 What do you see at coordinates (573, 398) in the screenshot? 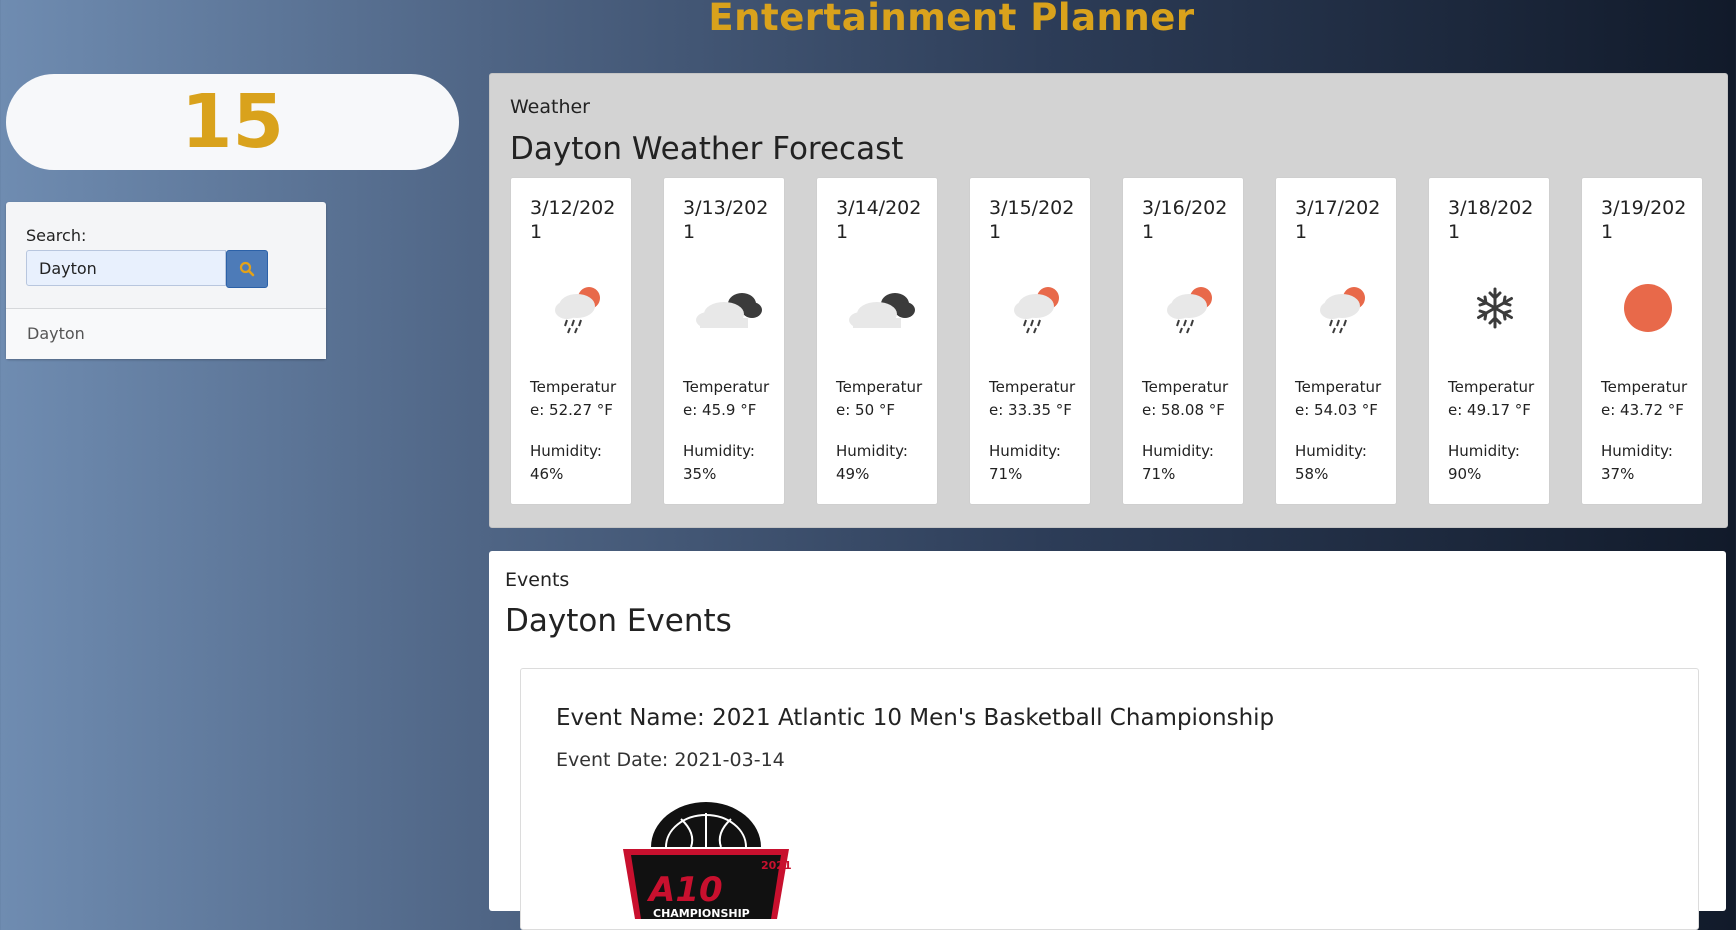
I see `forecast-temperature: Temperature: 52.27 °F` at bounding box center [573, 398].